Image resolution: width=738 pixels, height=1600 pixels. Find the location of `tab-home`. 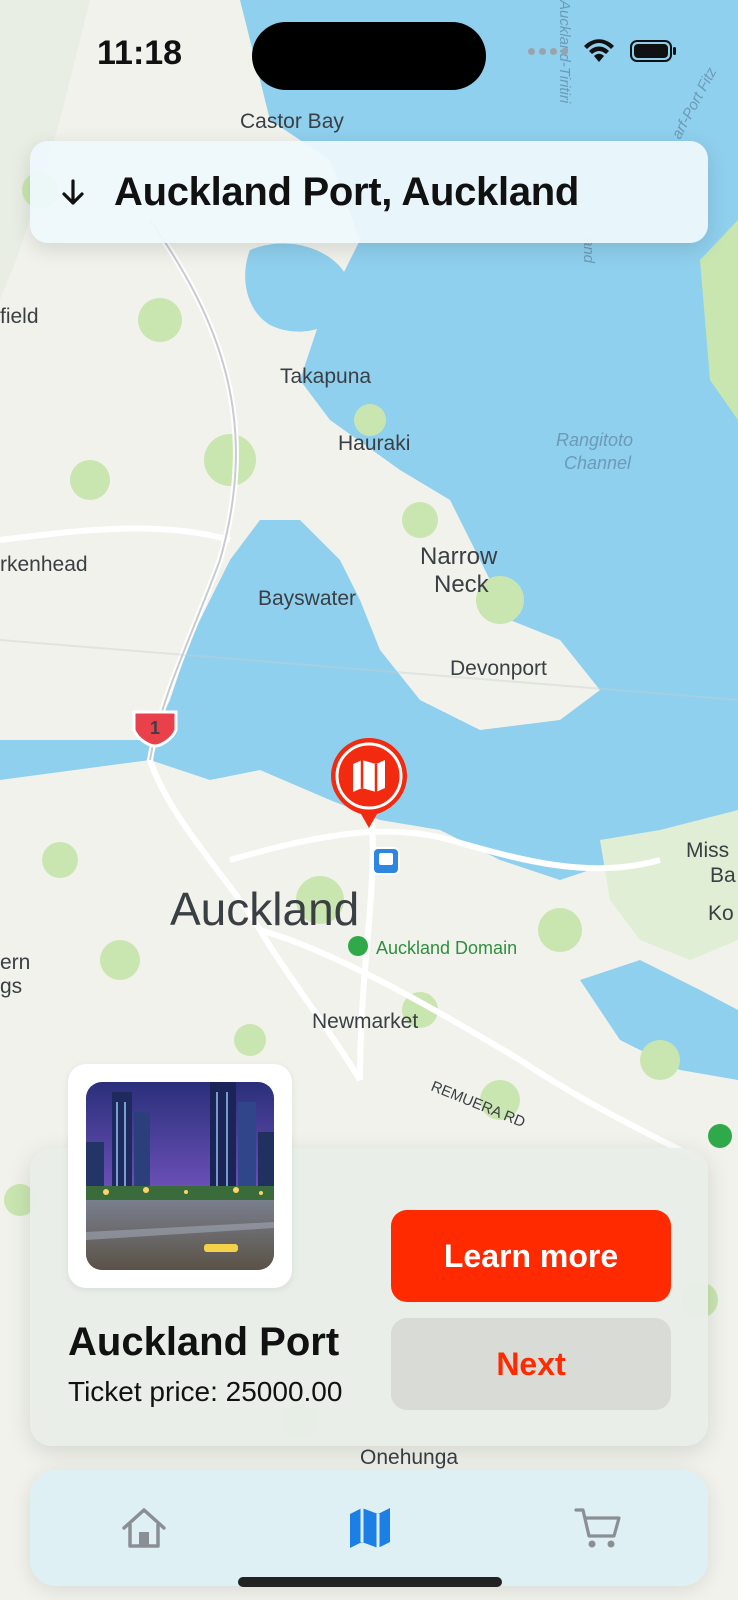

tab-home is located at coordinates (144, 1528).